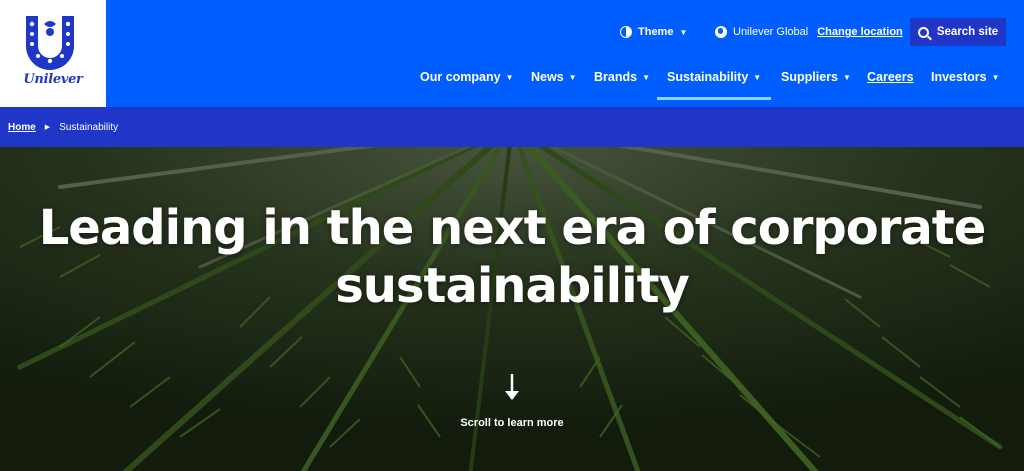  I want to click on breadcrumb: Home ▶ Sustainability, so click(512, 127).